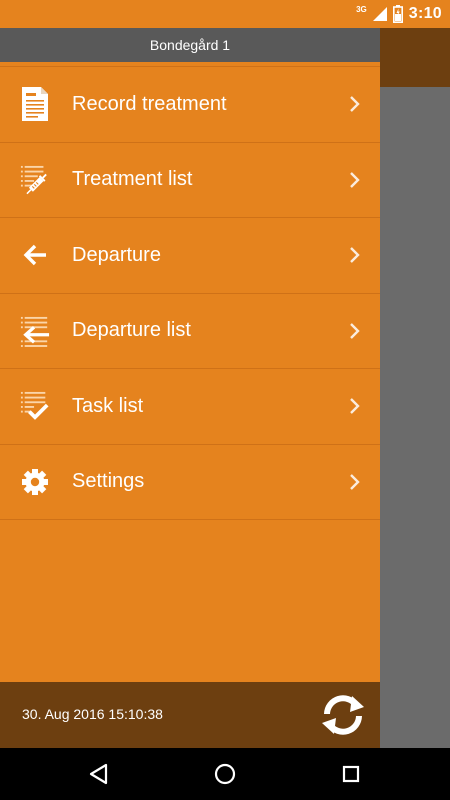 Image resolution: width=450 pixels, height=800 pixels. Describe the element at coordinates (361, 9) in the screenshot. I see `network-type-label: 3G` at that location.